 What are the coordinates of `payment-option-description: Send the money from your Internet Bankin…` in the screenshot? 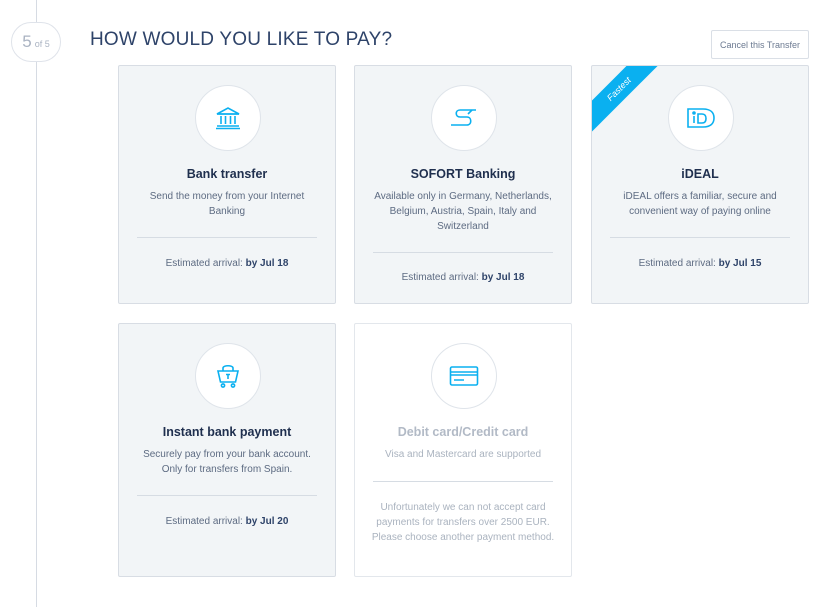 It's located at (227, 204).